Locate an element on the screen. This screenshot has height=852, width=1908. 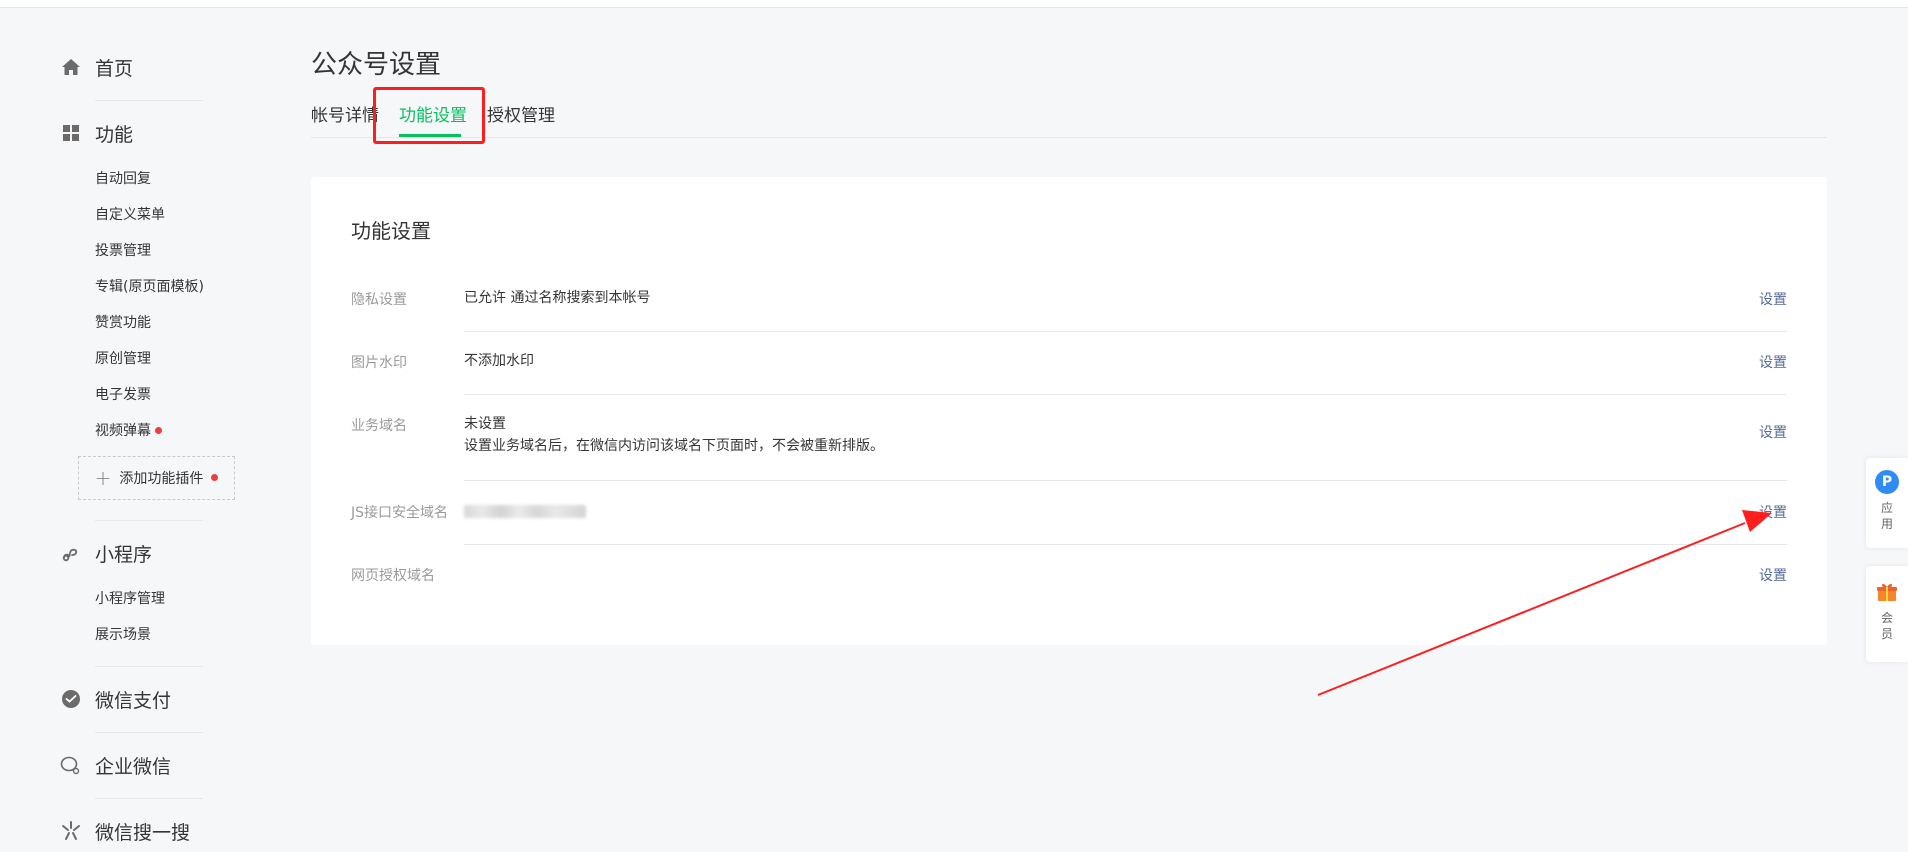
setting-row-privacy: 隐私设置 已允许 通过名称搜索到本帐号 设置 is located at coordinates (1069, 310).